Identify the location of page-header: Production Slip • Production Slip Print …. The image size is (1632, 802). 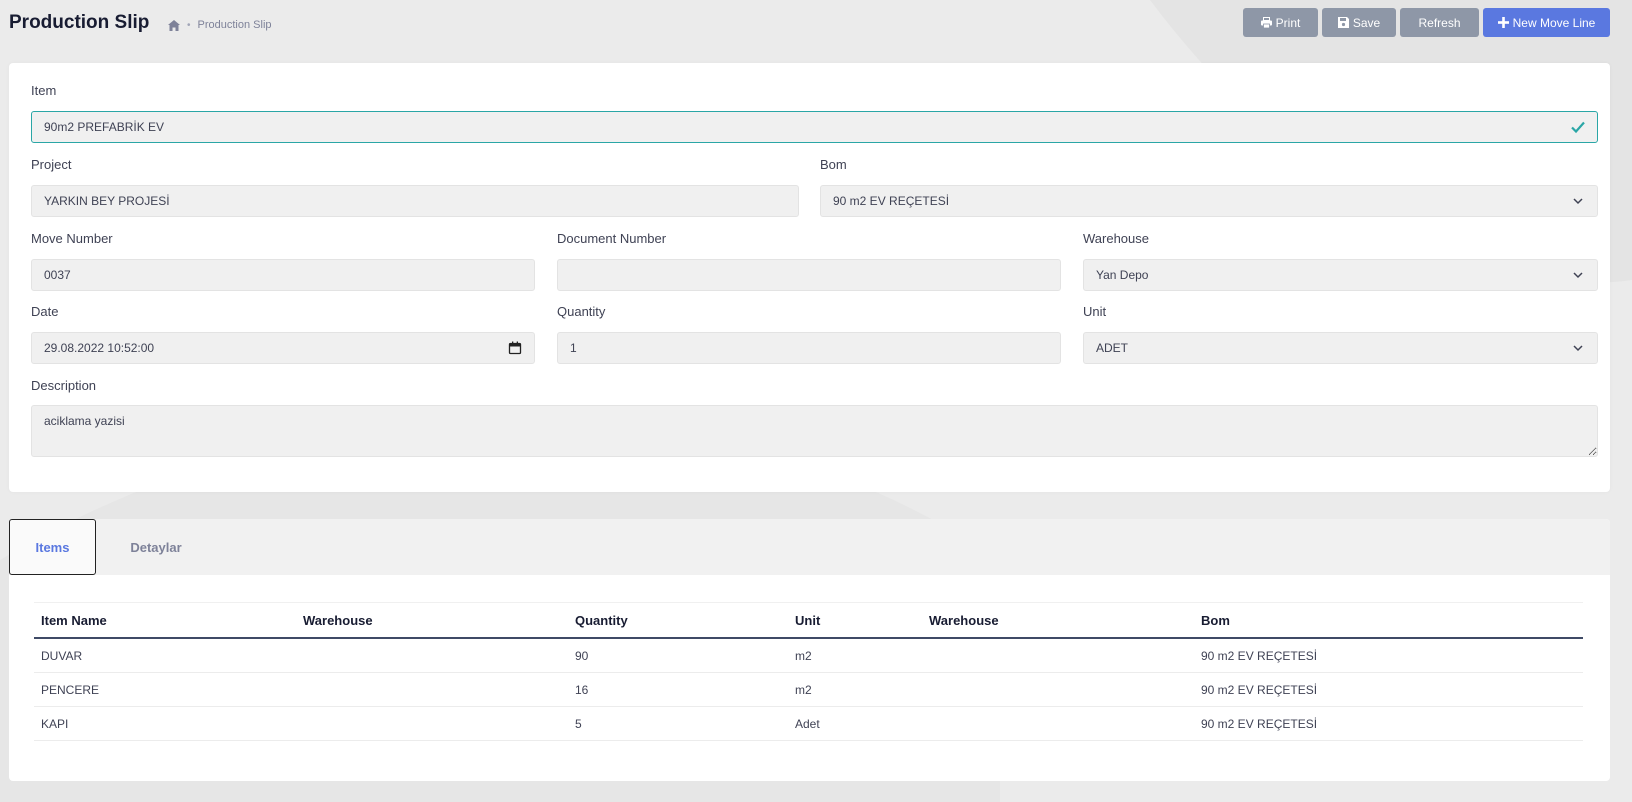
(816, 25).